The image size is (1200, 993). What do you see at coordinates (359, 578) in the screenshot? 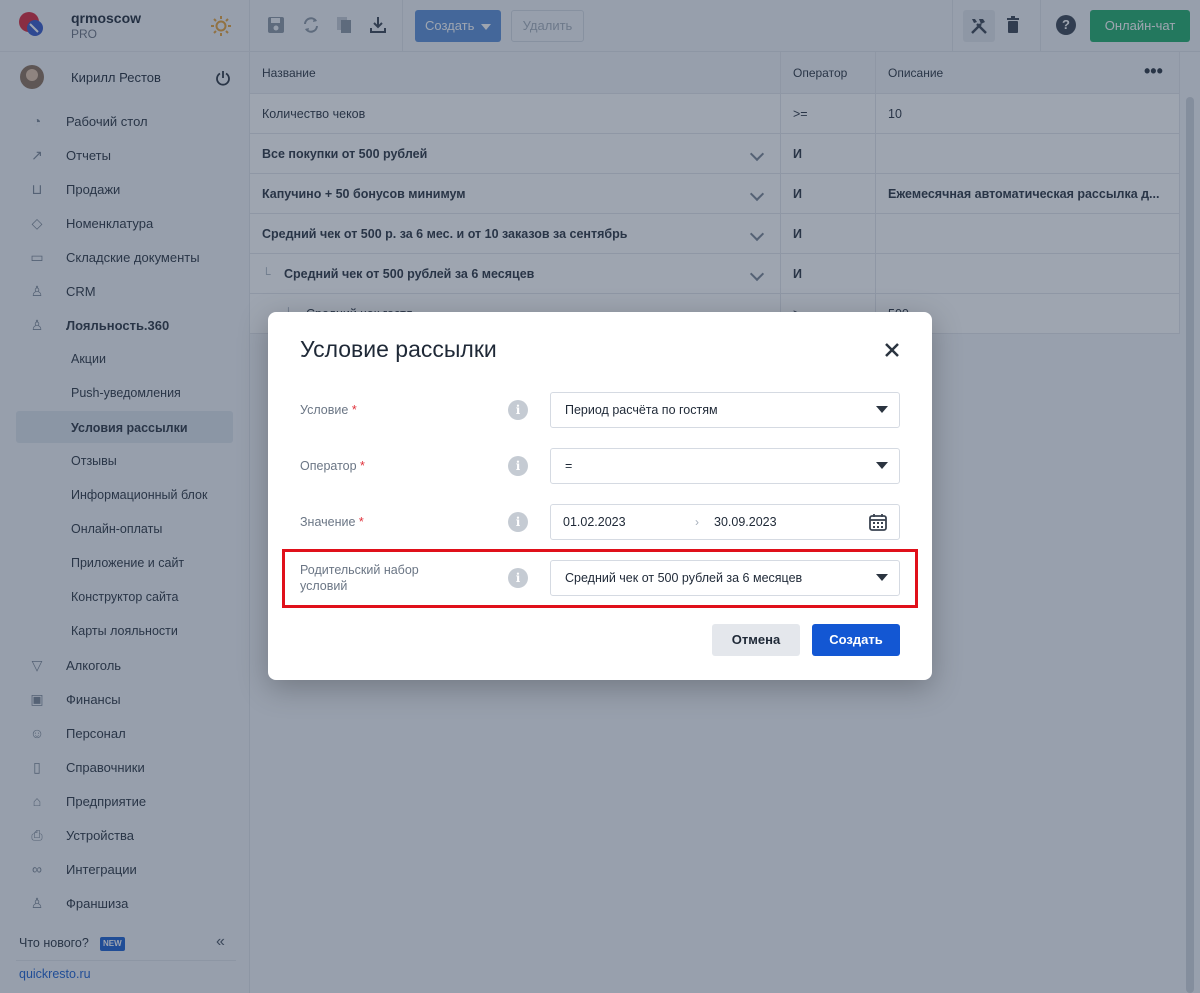
I see `parent-set-label: Родительский набор условий` at bounding box center [359, 578].